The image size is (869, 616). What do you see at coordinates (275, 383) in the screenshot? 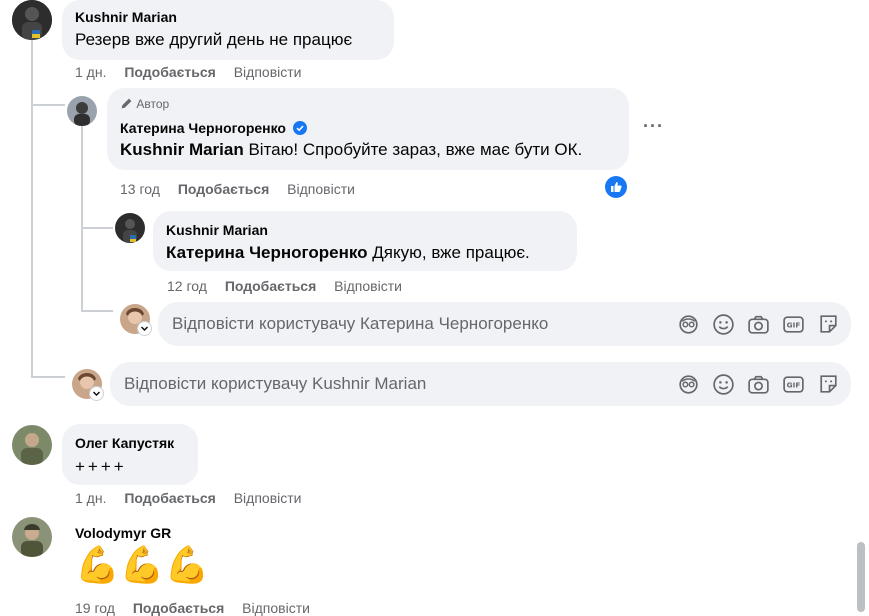
I see `reply-input-placeholder: Відповісти користувачу Kushnir Marian` at bounding box center [275, 383].